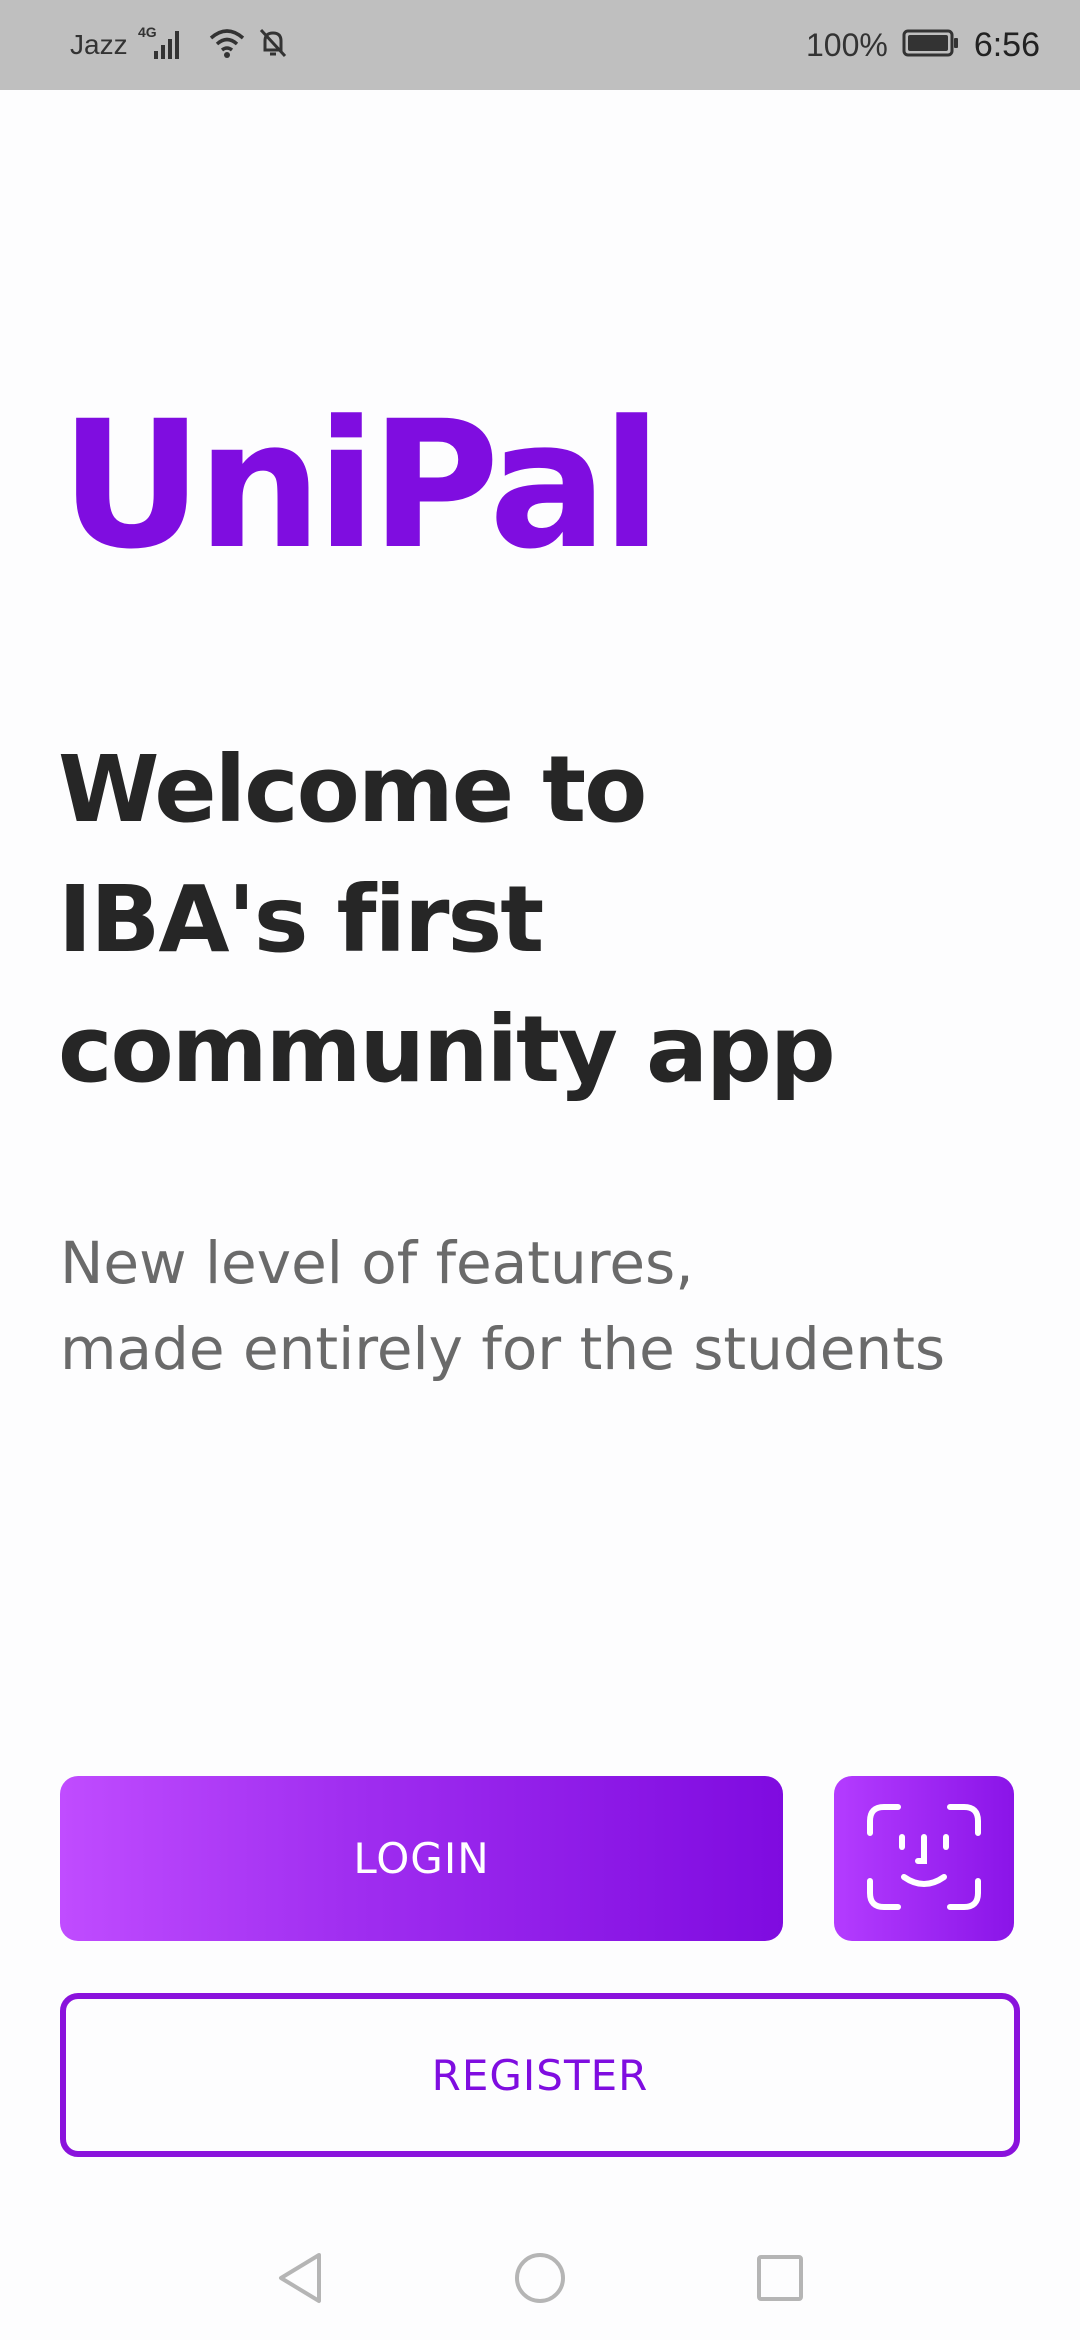  Describe the element at coordinates (421, 1858) in the screenshot. I see `login-button: LOGIN` at that location.